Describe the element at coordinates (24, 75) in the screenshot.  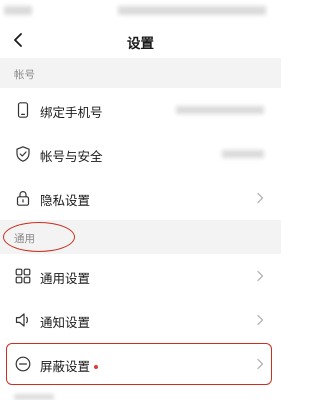
I see `section-label: 帐号` at that location.